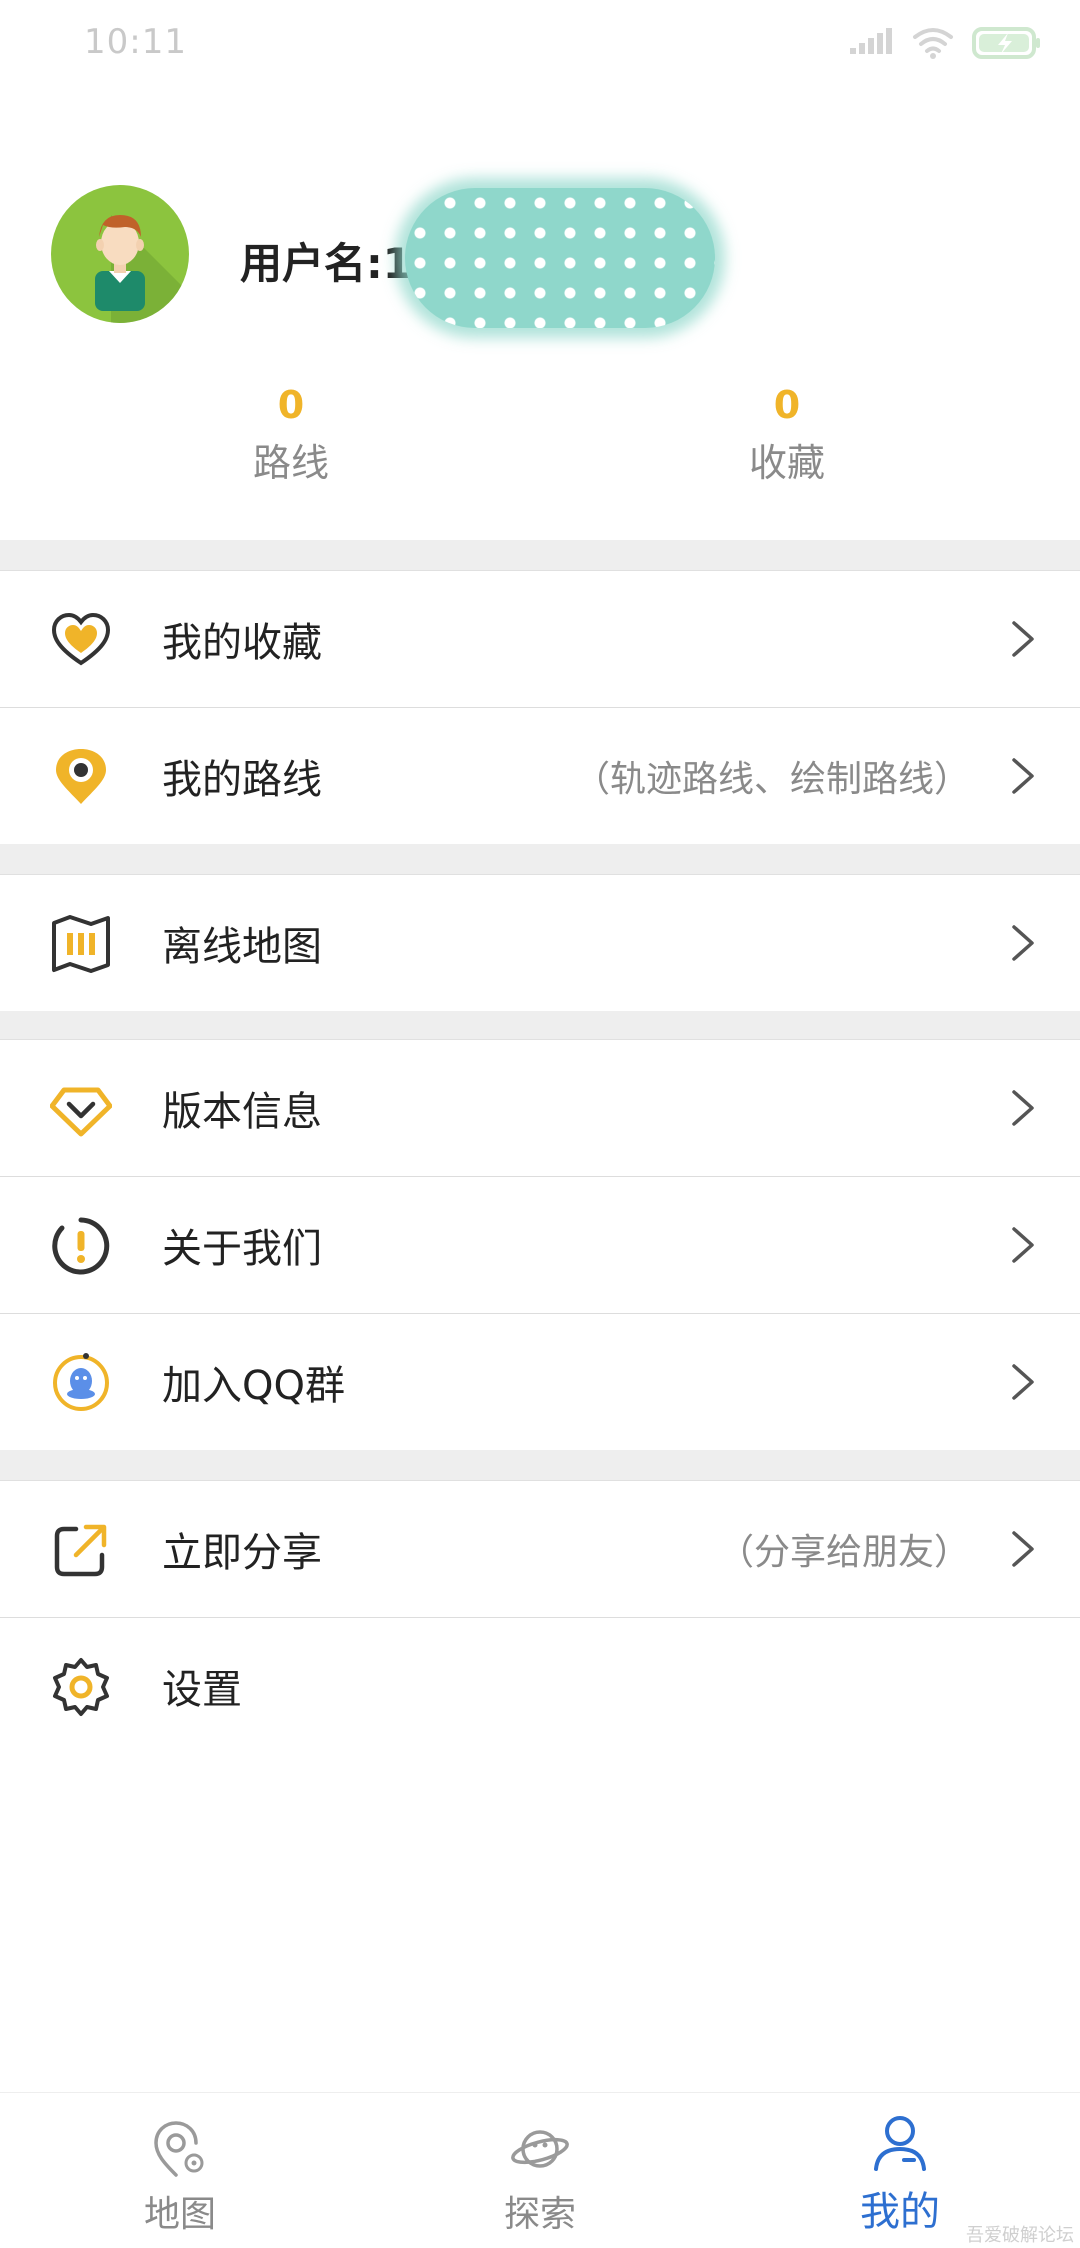 Image resolution: width=1080 pixels, height=2248 pixels. I want to click on menu-item-offline-map-label: 离线地图, so click(242, 947).